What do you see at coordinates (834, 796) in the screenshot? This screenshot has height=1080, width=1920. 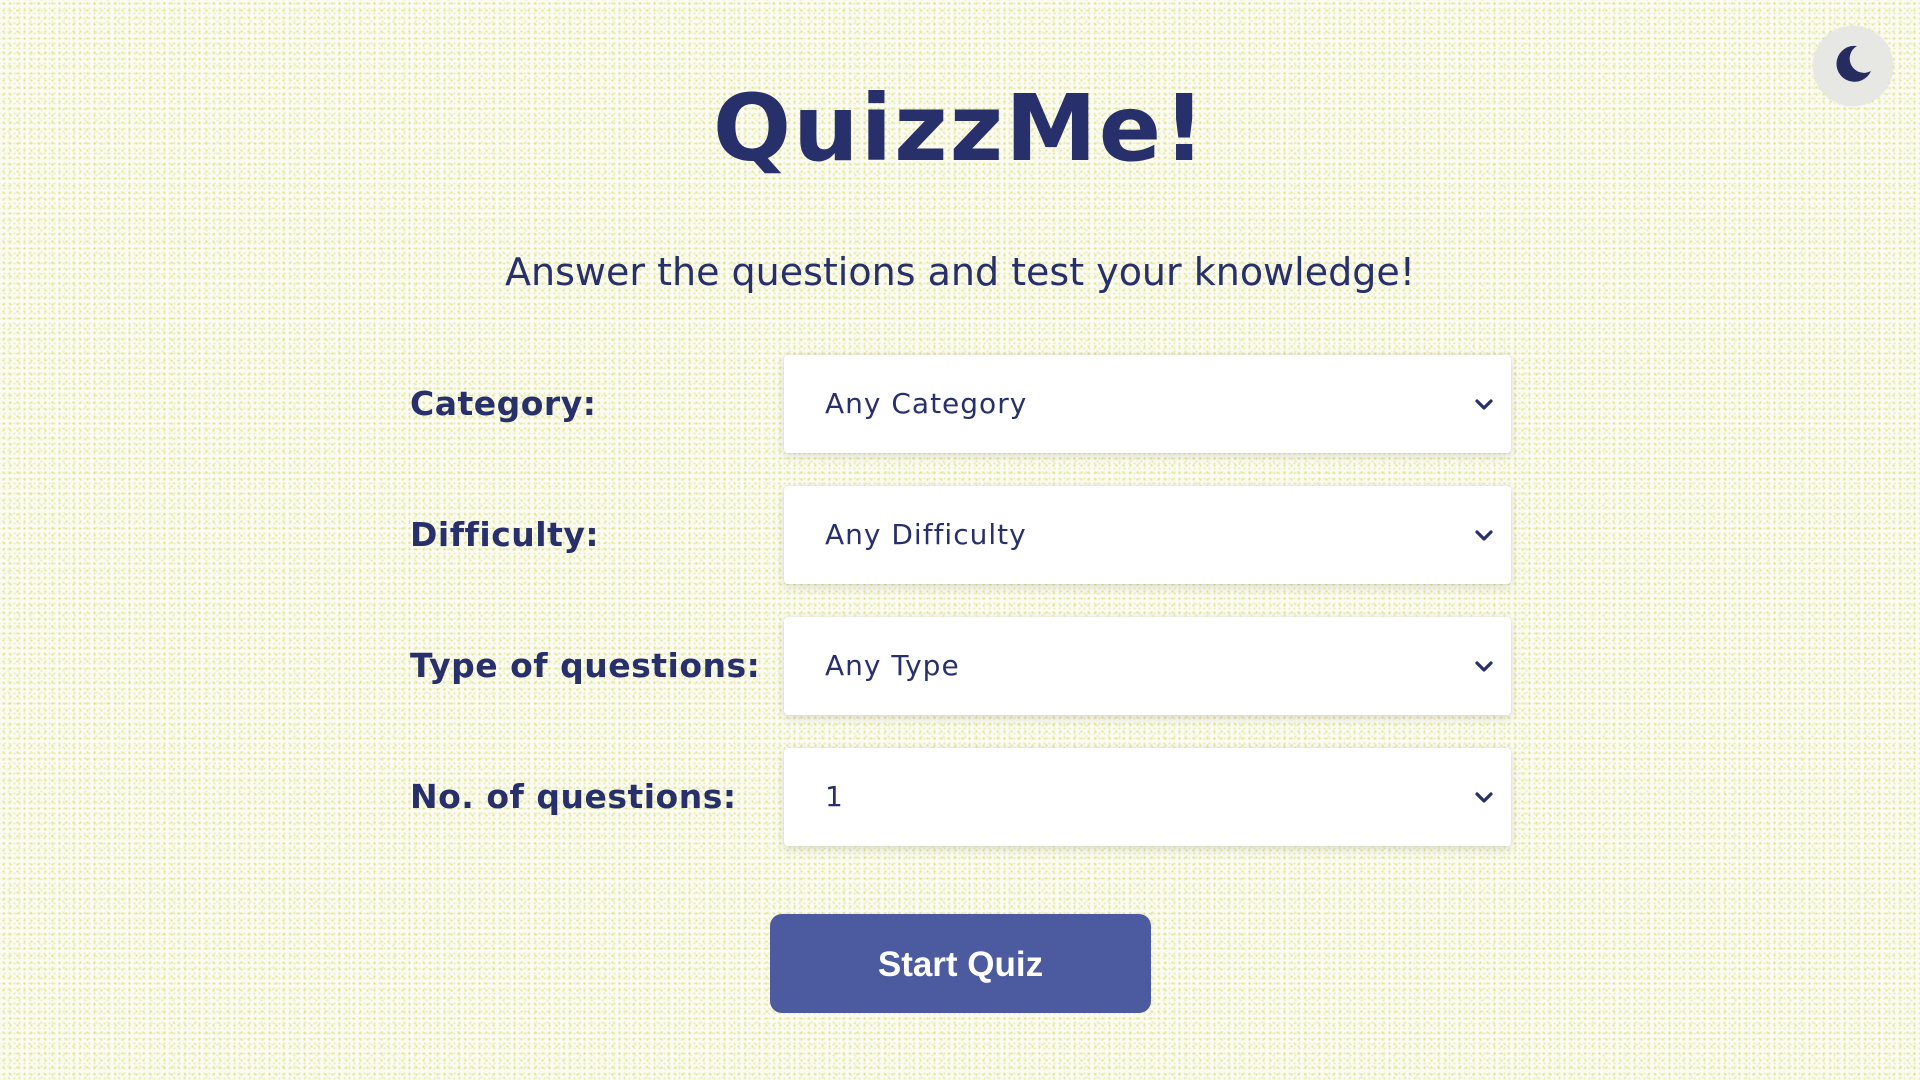 I see `question-count-select-value: 1` at bounding box center [834, 796].